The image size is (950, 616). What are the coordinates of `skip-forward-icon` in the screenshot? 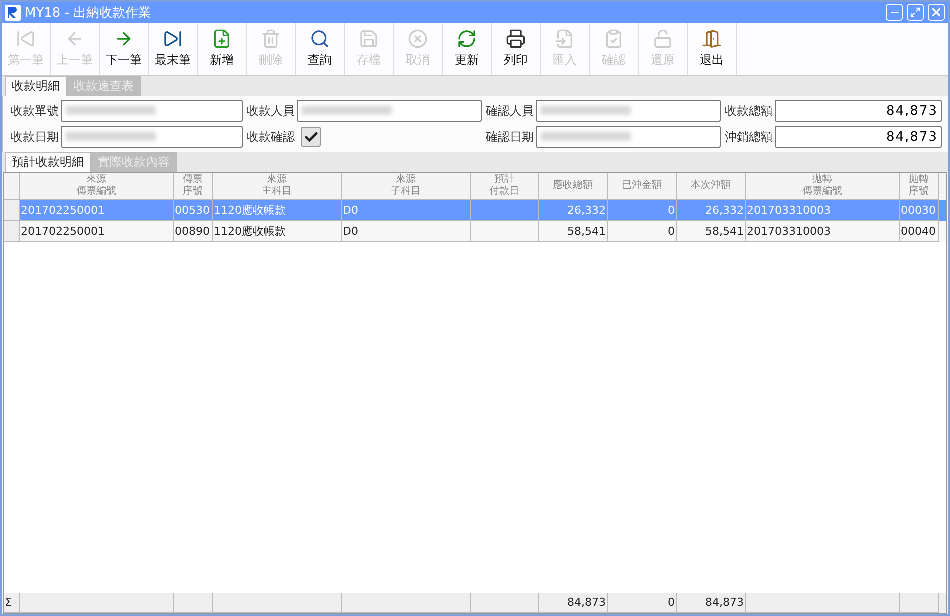 It's located at (173, 39).